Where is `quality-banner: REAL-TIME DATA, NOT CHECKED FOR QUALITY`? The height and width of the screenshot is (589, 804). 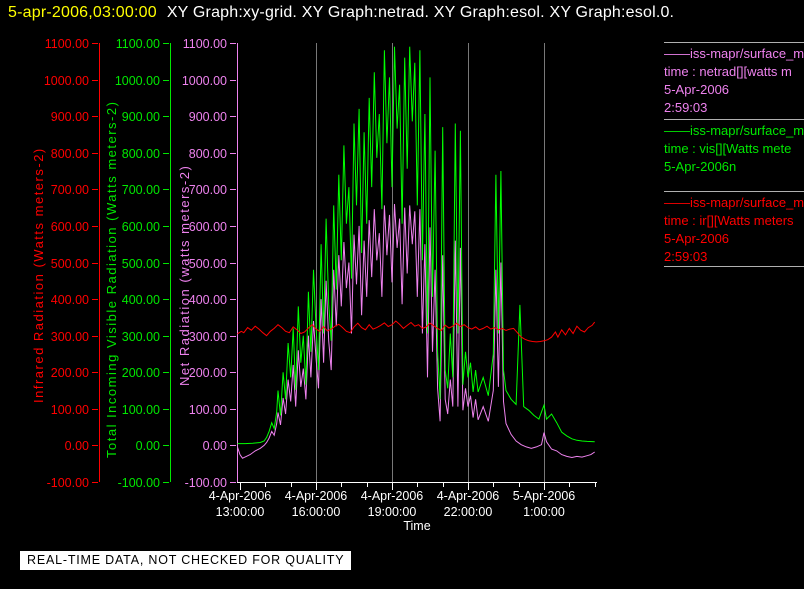 quality-banner: REAL-TIME DATA, NOT CHECKED FOR QUALITY is located at coordinates (186, 560).